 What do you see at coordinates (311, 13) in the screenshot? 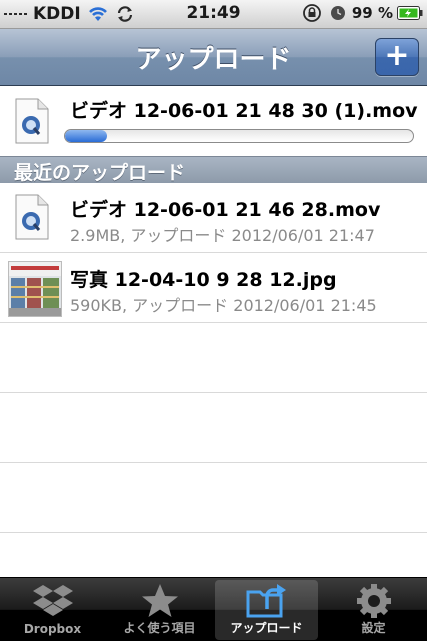
I see `rotation-lock-icon` at bounding box center [311, 13].